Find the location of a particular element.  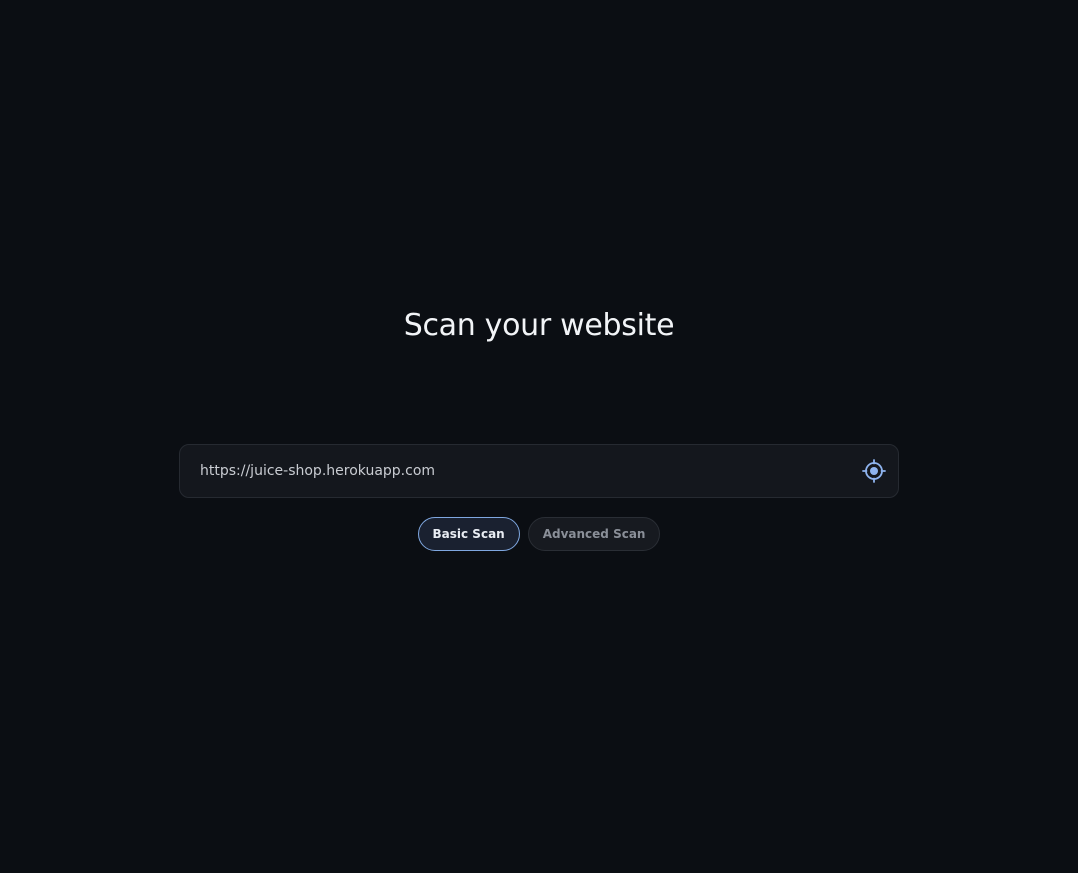

basic-scan-button: Basic Scan is located at coordinates (468, 534).